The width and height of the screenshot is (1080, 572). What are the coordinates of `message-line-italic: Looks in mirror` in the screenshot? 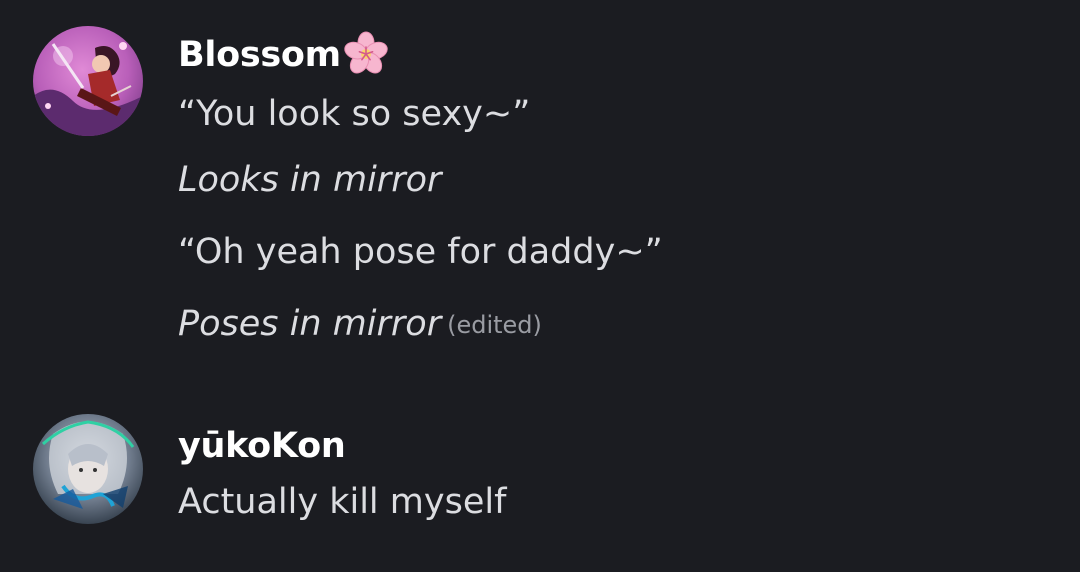 It's located at (310, 180).